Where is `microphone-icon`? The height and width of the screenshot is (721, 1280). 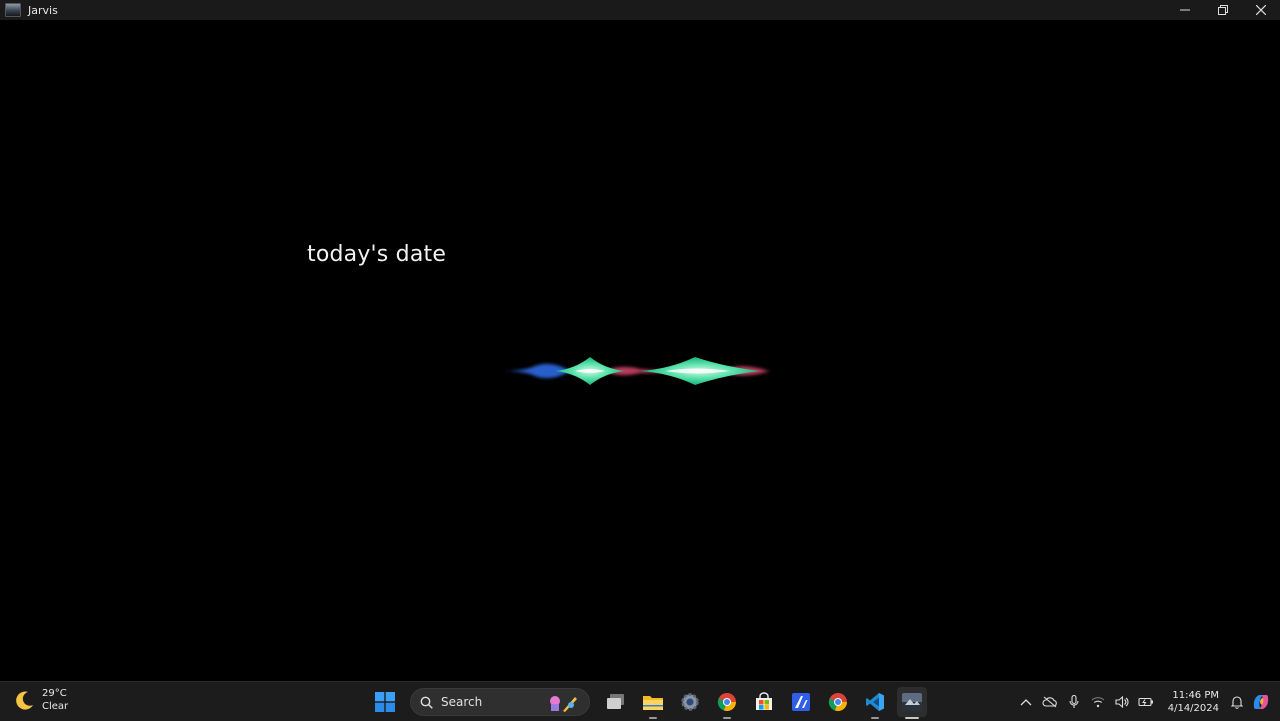 microphone-icon is located at coordinates (1074, 701).